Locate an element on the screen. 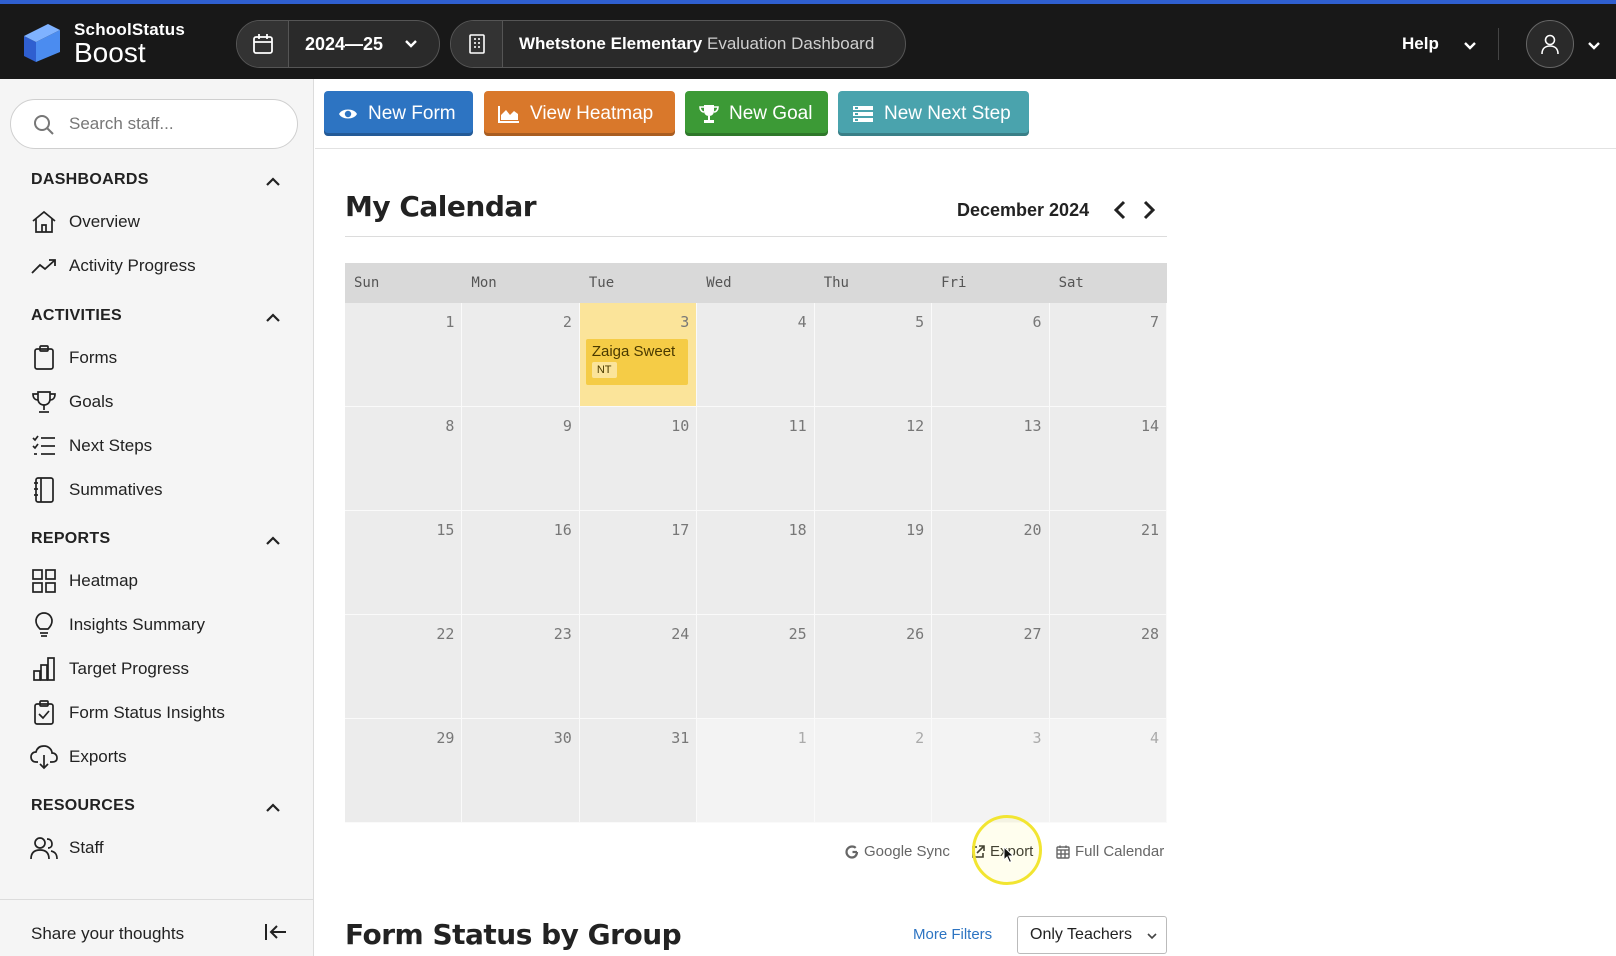 The height and width of the screenshot is (956, 1616). clipboard-check-icon is located at coordinates (44, 713).